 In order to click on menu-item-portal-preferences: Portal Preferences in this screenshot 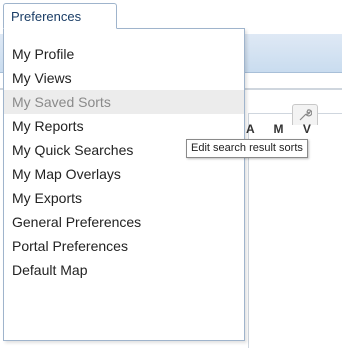, I will do `click(124, 246)`.